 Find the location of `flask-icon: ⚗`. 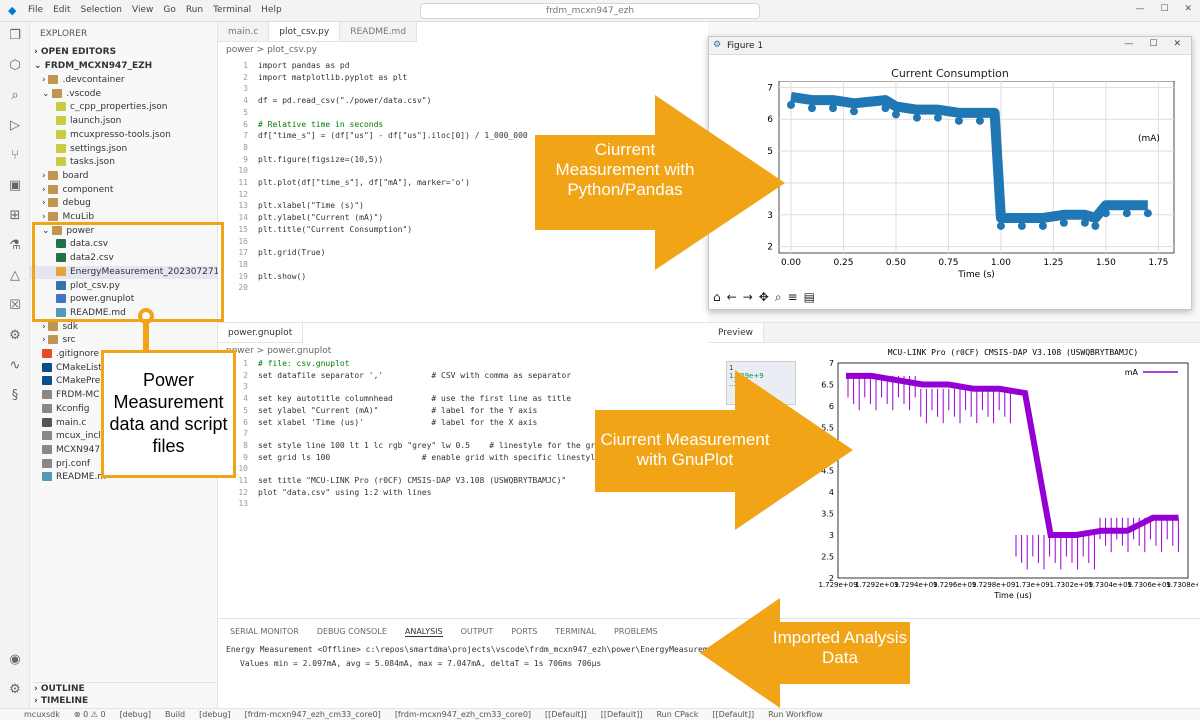

flask-icon: ⚗ is located at coordinates (15, 246).